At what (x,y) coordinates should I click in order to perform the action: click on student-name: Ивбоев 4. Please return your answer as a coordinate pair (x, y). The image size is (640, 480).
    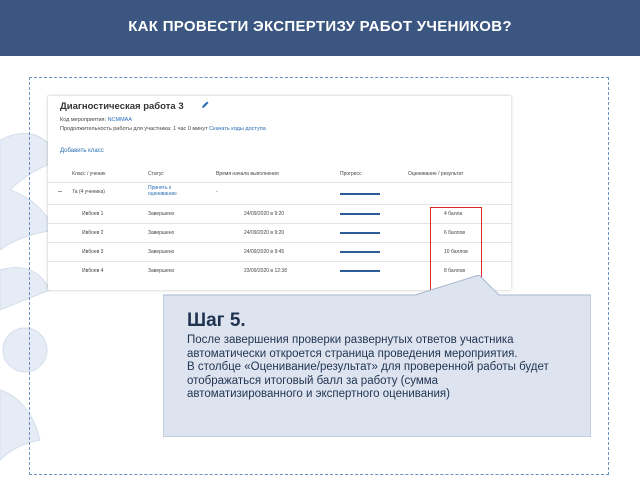
    Looking at the image, I should click on (93, 271).